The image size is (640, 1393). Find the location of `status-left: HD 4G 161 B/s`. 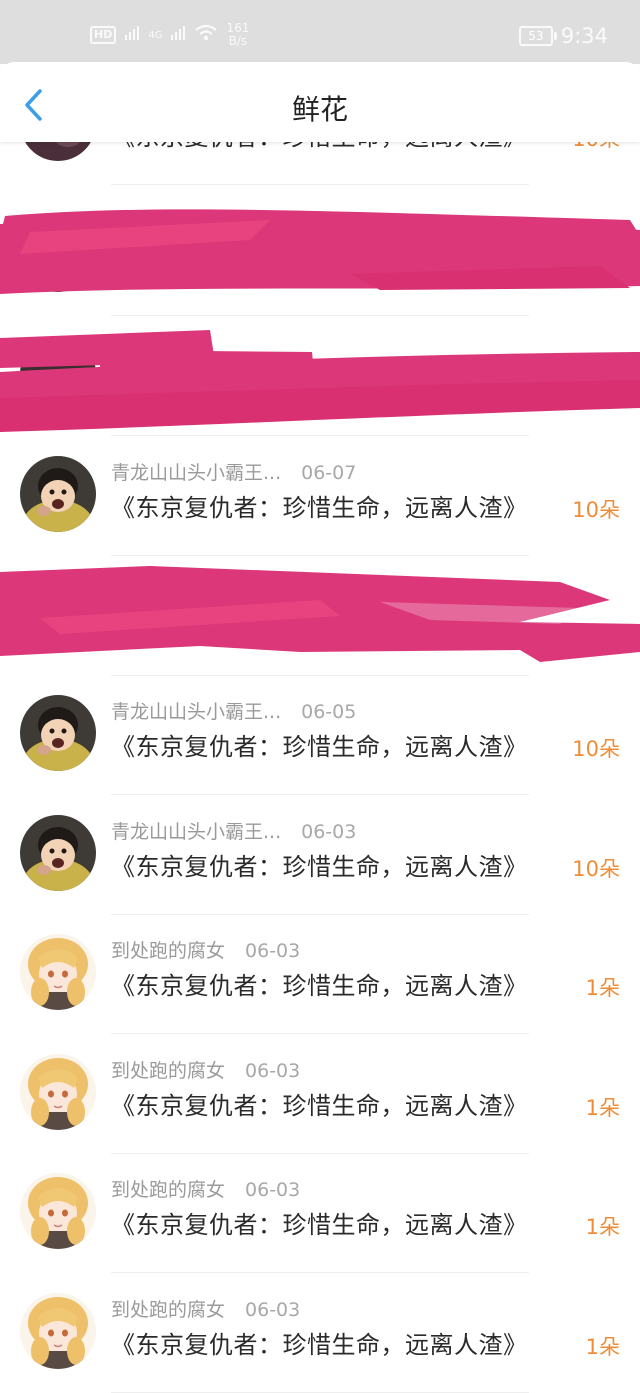

status-left: HD 4G 161 B/s is located at coordinates (169, 35).